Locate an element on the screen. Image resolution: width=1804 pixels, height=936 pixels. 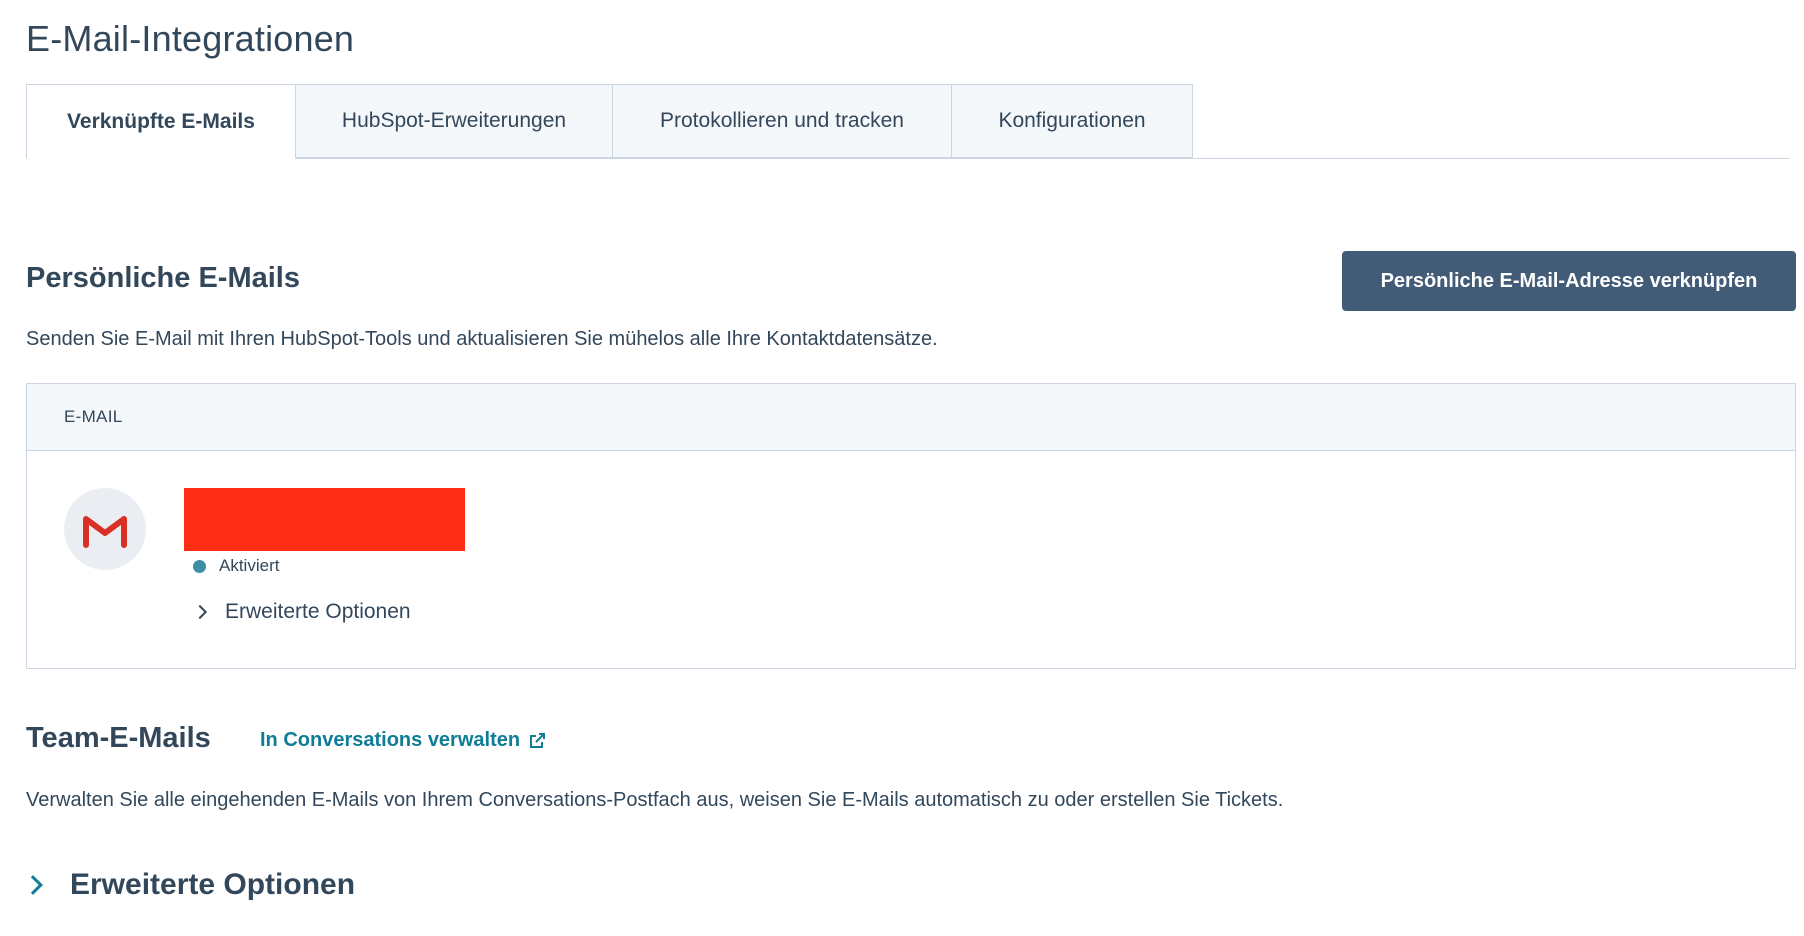
email-column-header: E-MAIL is located at coordinates (911, 417).